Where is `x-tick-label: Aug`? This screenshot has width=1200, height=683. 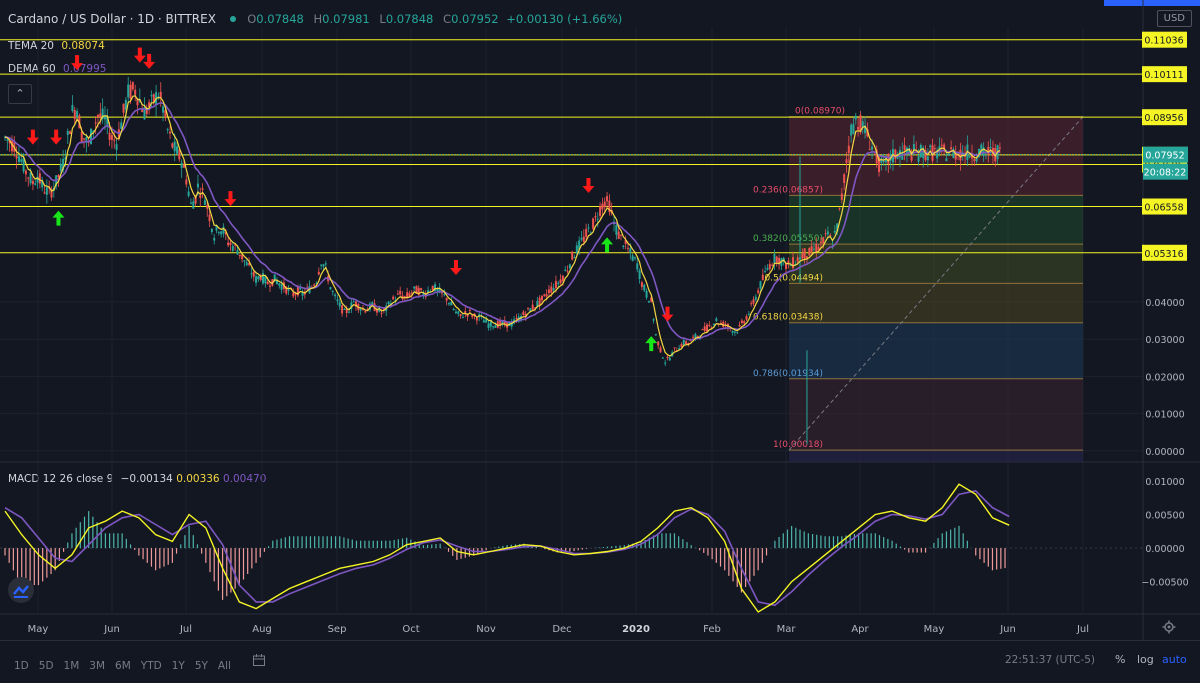
x-tick-label: Aug is located at coordinates (262, 629).